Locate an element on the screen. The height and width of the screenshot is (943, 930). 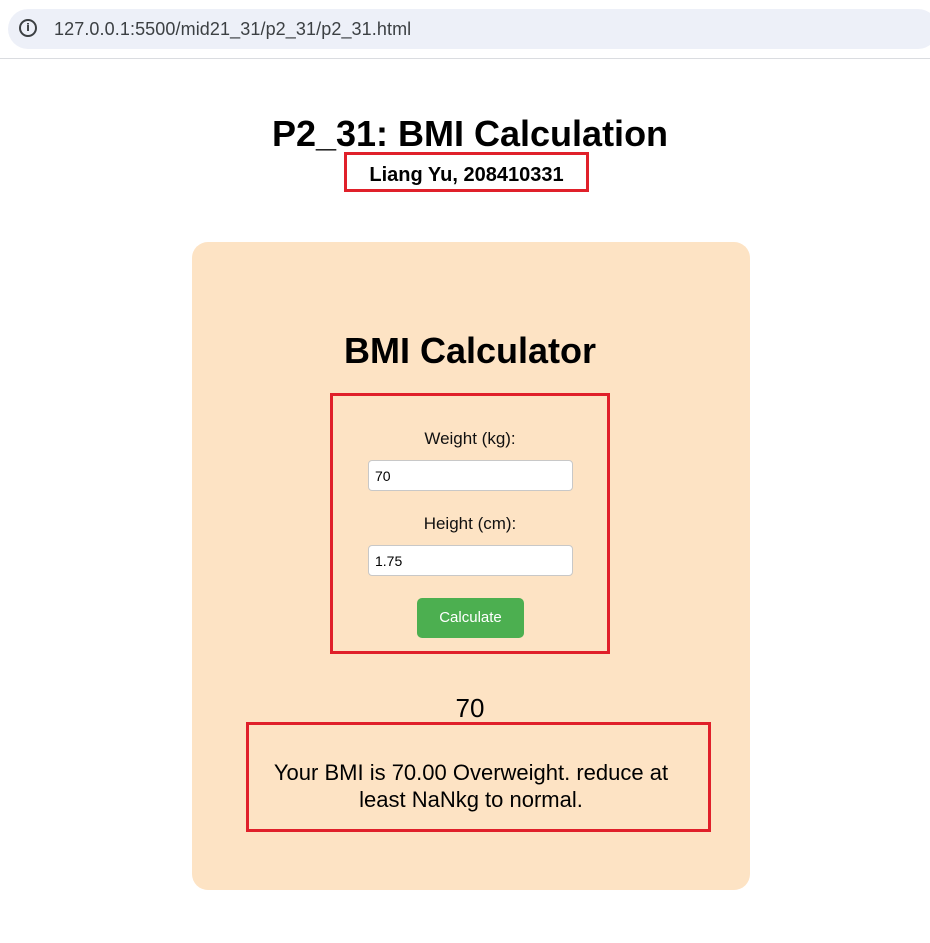
result-number: 70 is located at coordinates (470, 708).